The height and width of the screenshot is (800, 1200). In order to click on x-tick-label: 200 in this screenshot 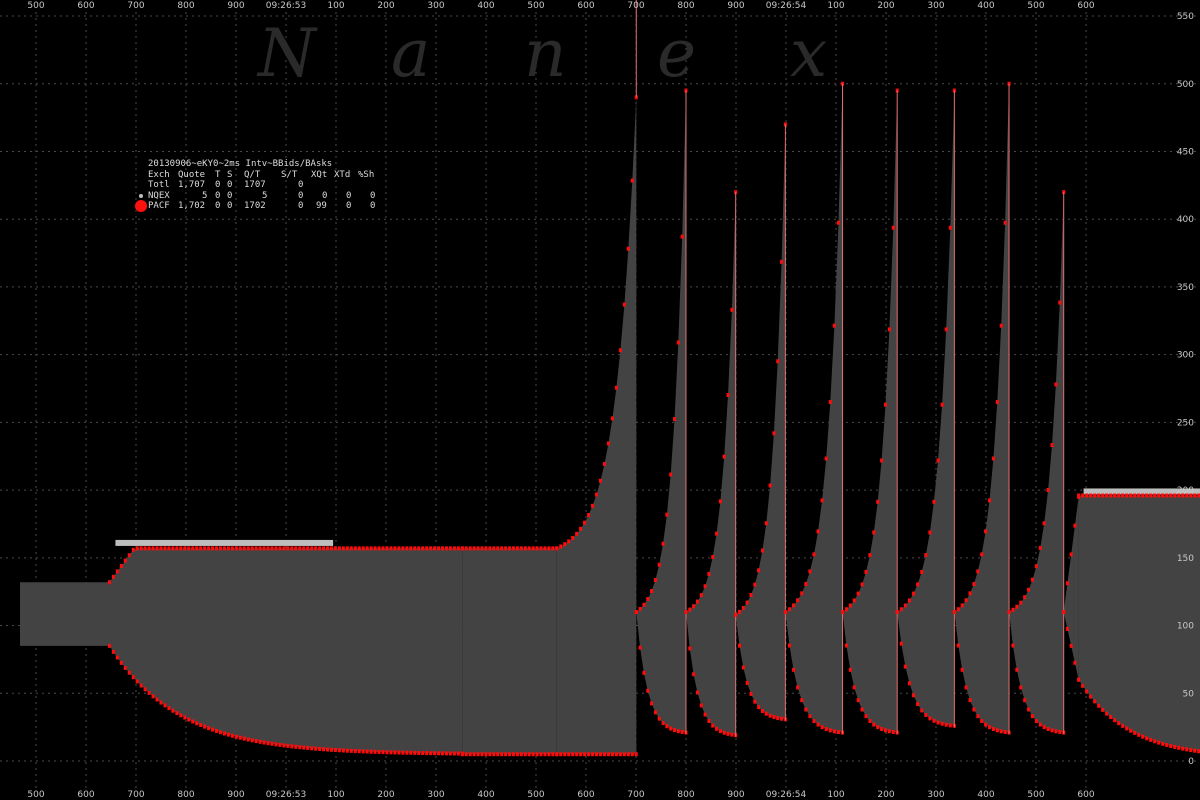, I will do `click(885, 795)`.